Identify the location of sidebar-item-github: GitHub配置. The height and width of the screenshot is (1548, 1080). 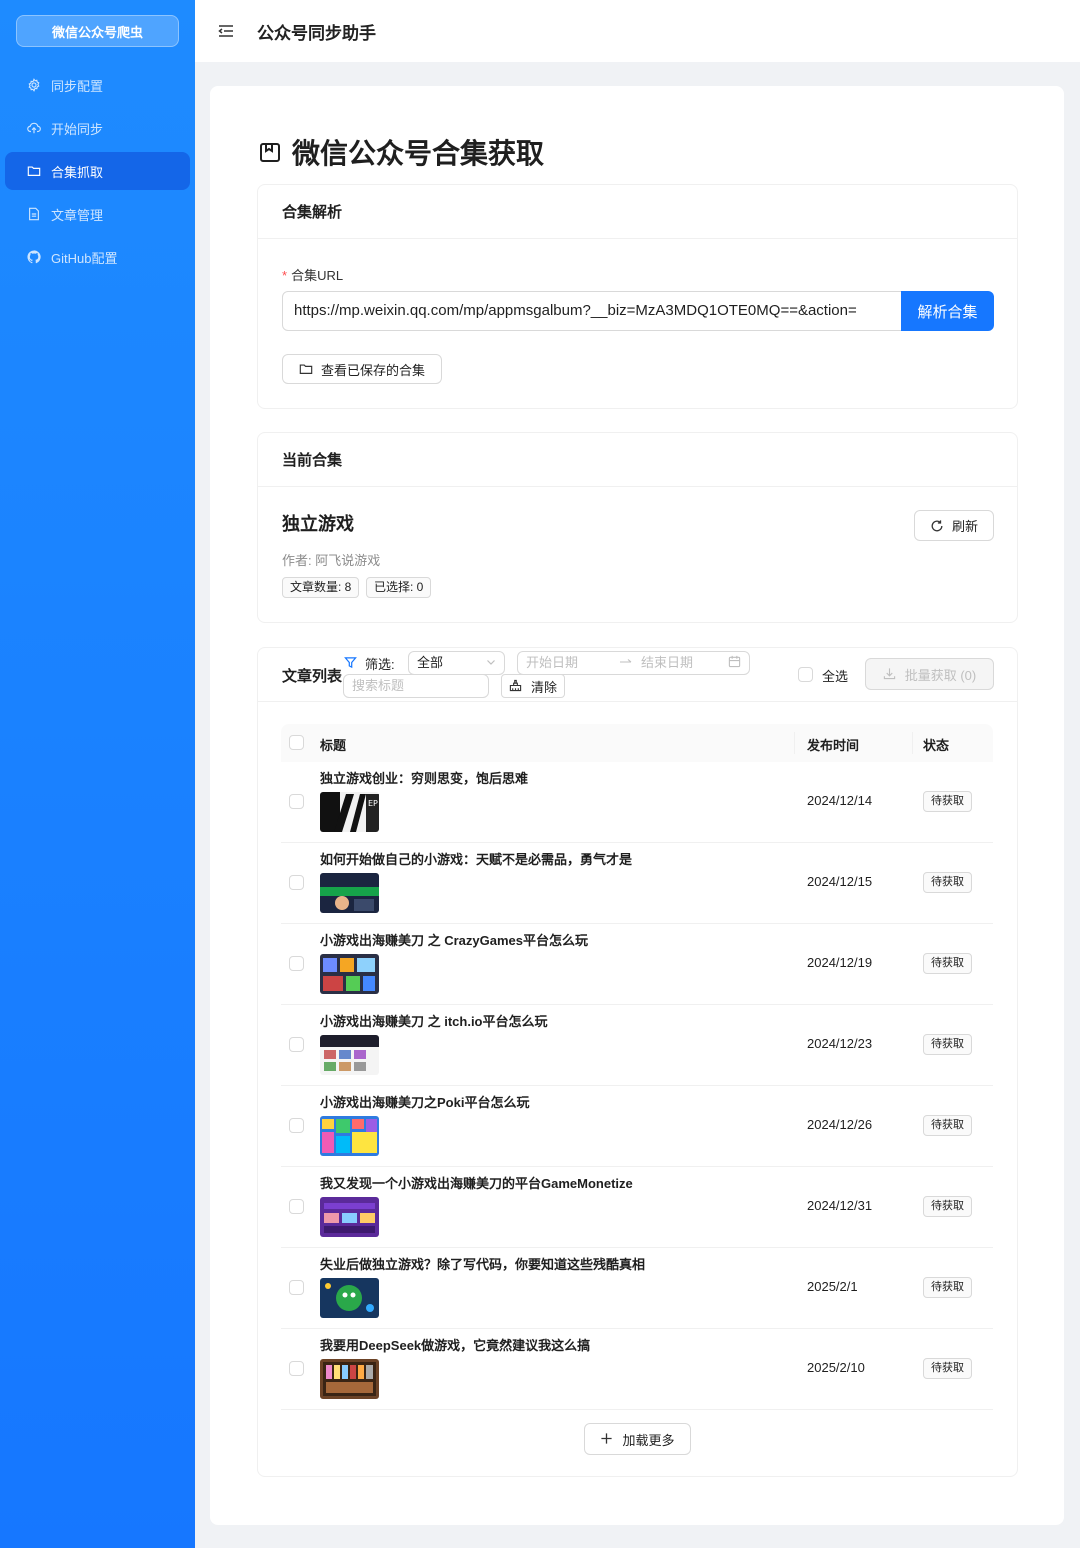
(97, 257).